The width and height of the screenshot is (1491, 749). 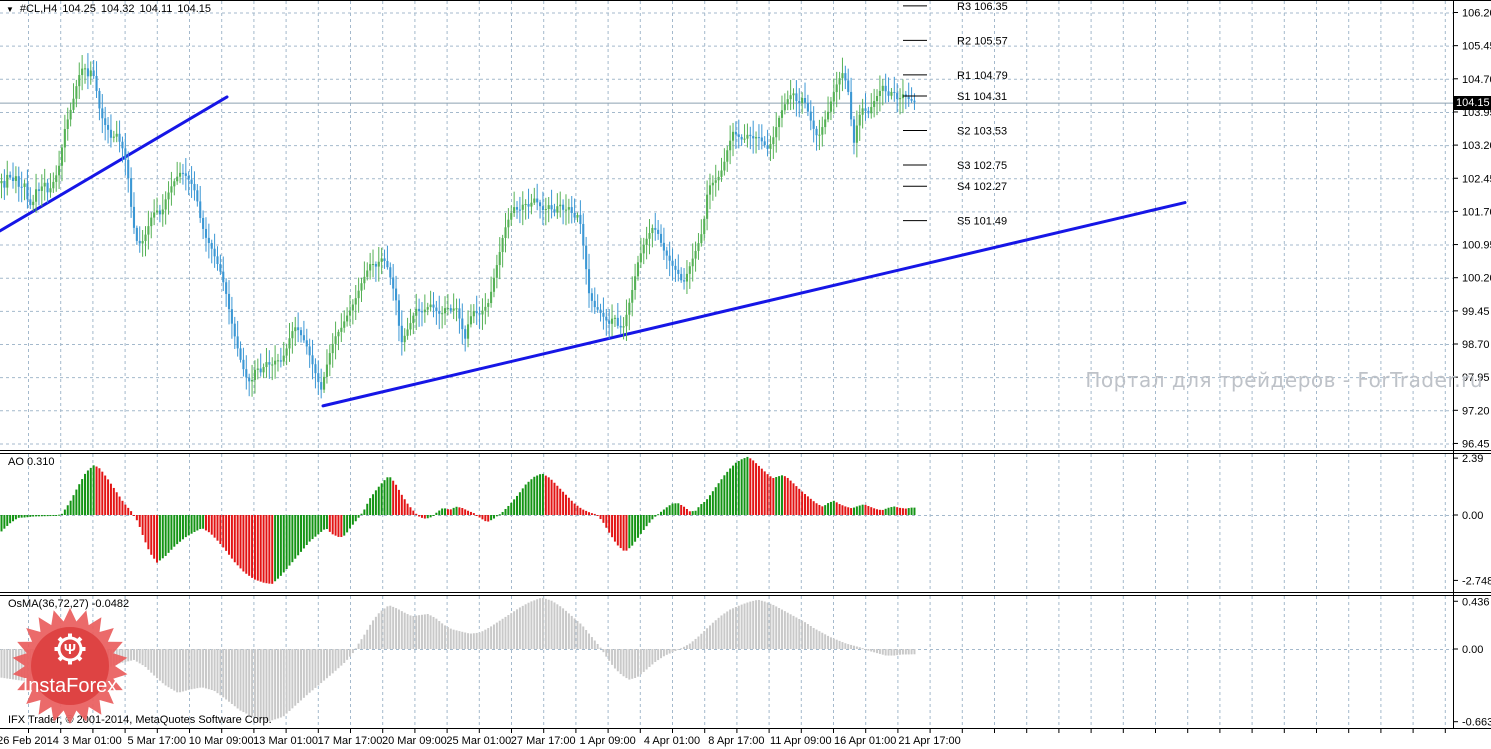 I want to click on price-tick-label: 102.45, so click(x=1476, y=179).